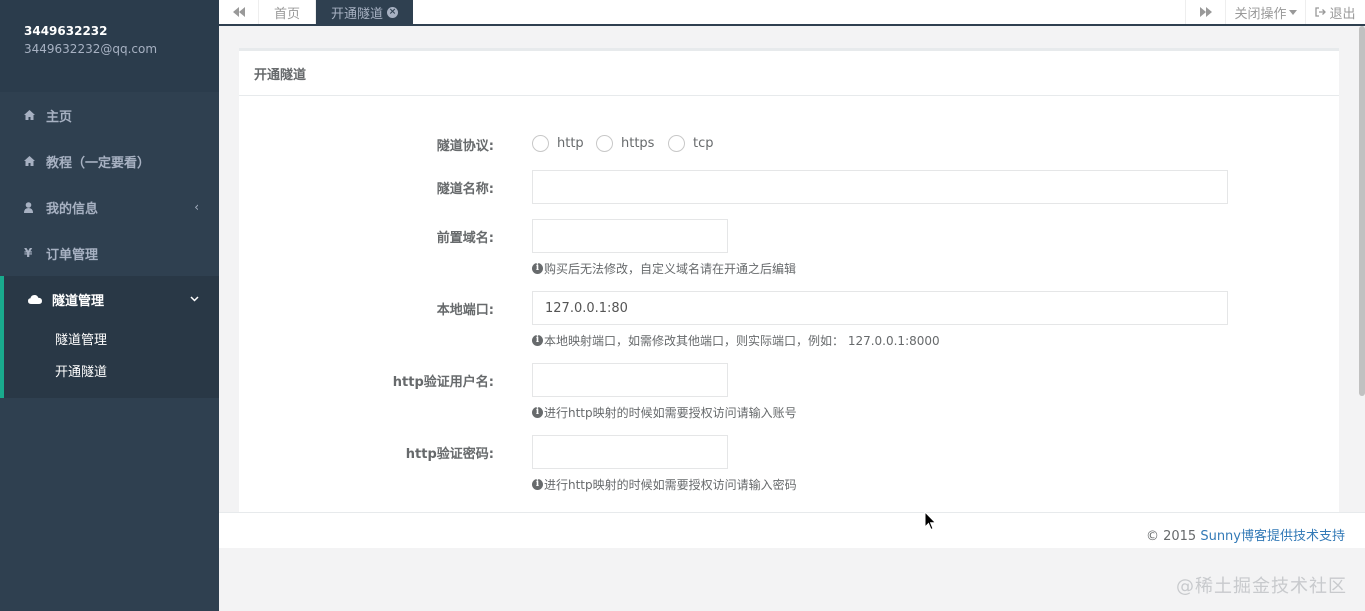 The width and height of the screenshot is (1365, 611). I want to click on sidebar-item-tutorial: 教程（一定要看）, so click(109, 161).